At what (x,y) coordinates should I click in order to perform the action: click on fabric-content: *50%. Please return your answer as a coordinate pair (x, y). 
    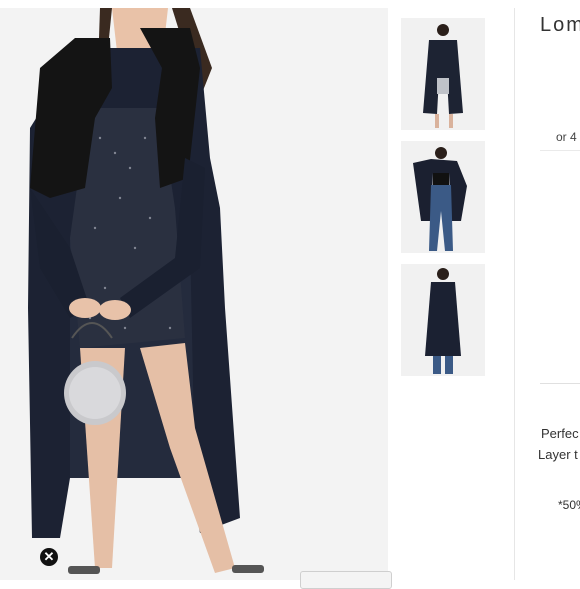
    Looking at the image, I should click on (569, 505).